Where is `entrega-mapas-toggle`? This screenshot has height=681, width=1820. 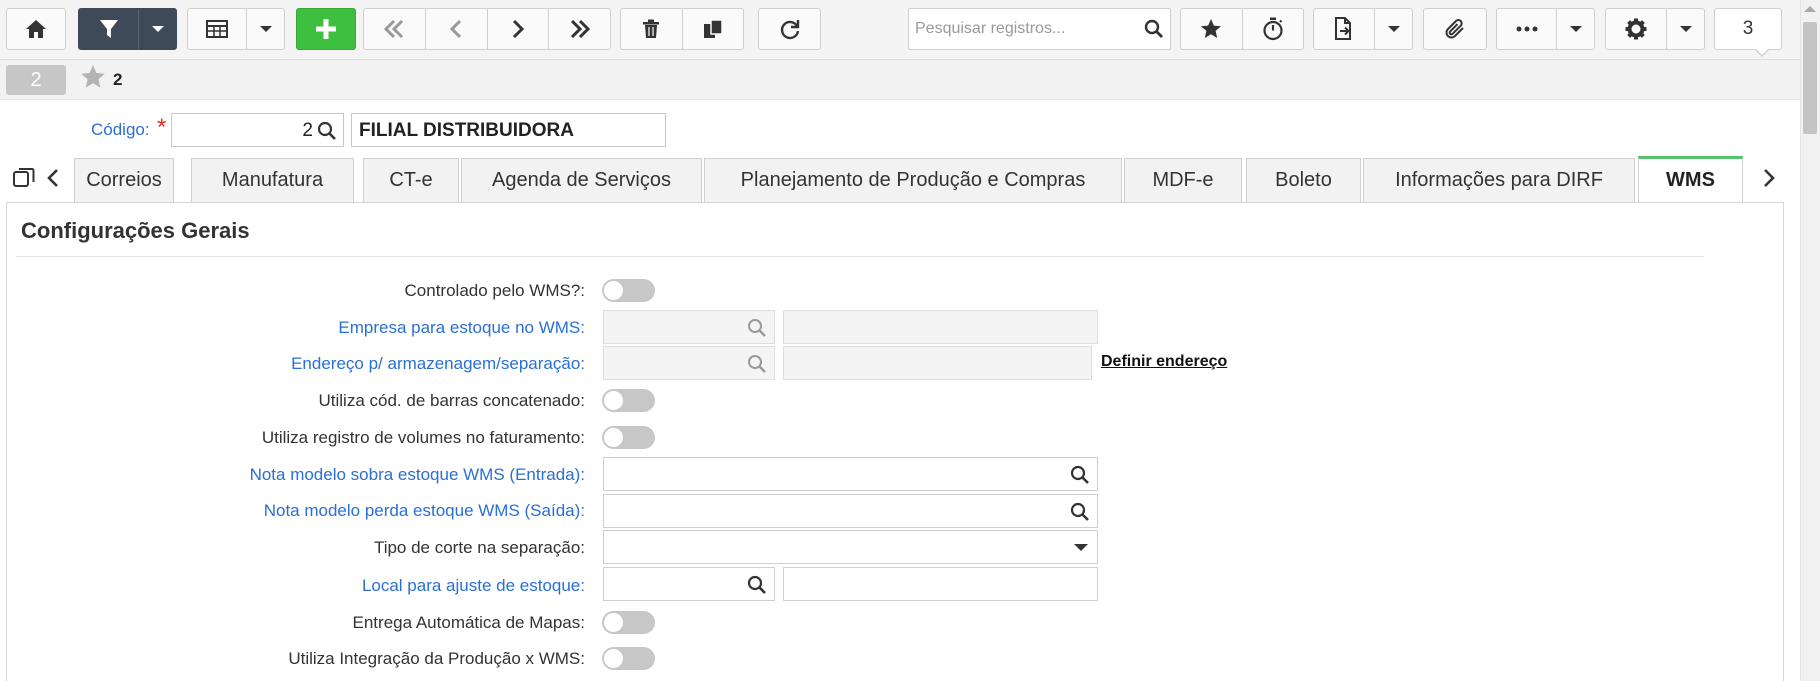 entrega-mapas-toggle is located at coordinates (628, 622).